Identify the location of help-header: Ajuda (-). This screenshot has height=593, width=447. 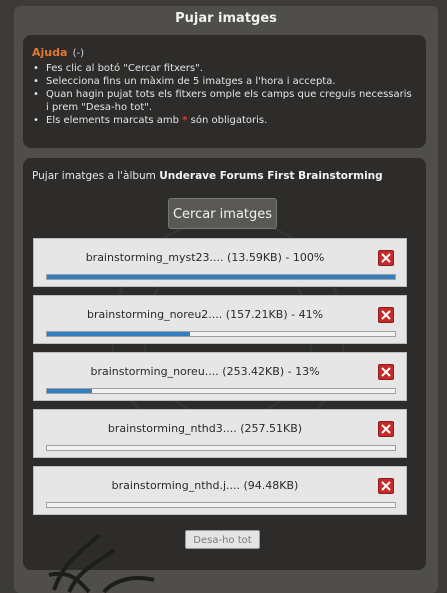
(58, 52).